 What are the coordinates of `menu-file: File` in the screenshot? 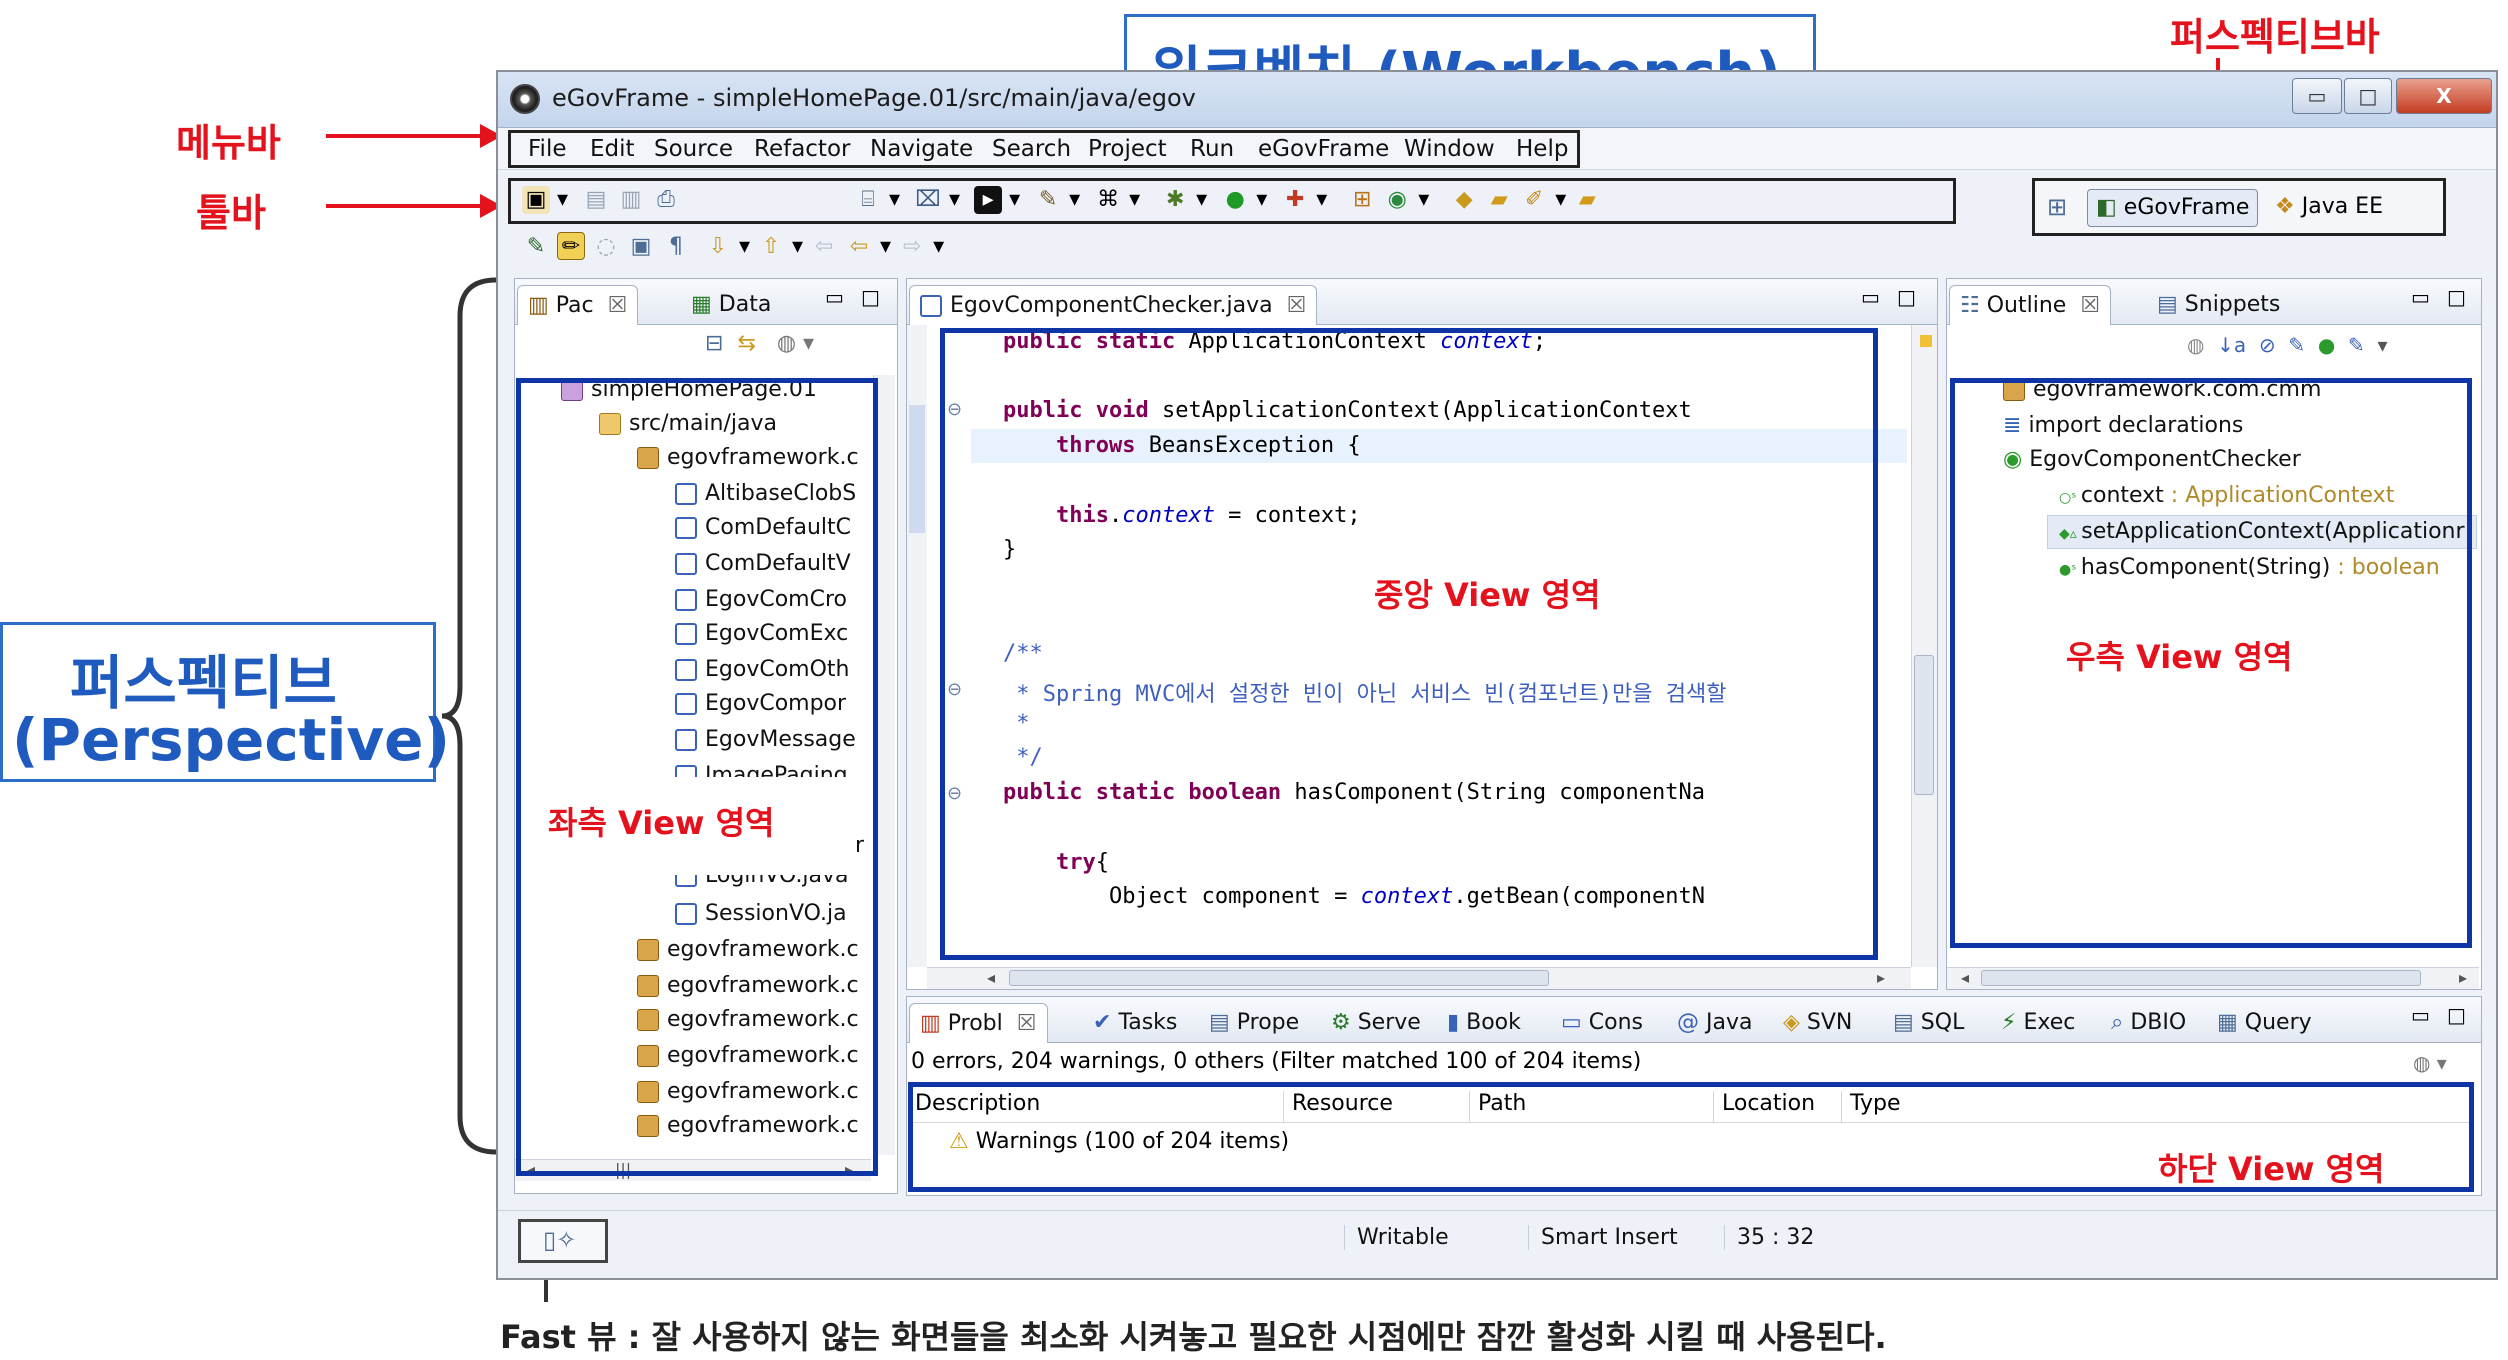 It's located at (547, 149).